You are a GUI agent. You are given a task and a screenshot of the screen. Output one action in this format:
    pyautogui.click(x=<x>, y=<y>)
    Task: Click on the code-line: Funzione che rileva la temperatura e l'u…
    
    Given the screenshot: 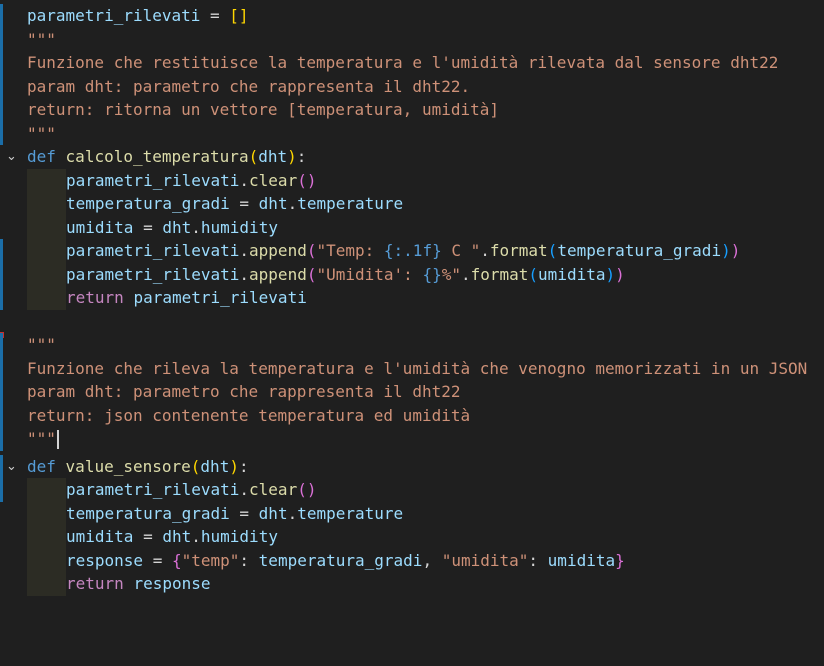 What is the action you would take?
    pyautogui.click(x=412, y=368)
    